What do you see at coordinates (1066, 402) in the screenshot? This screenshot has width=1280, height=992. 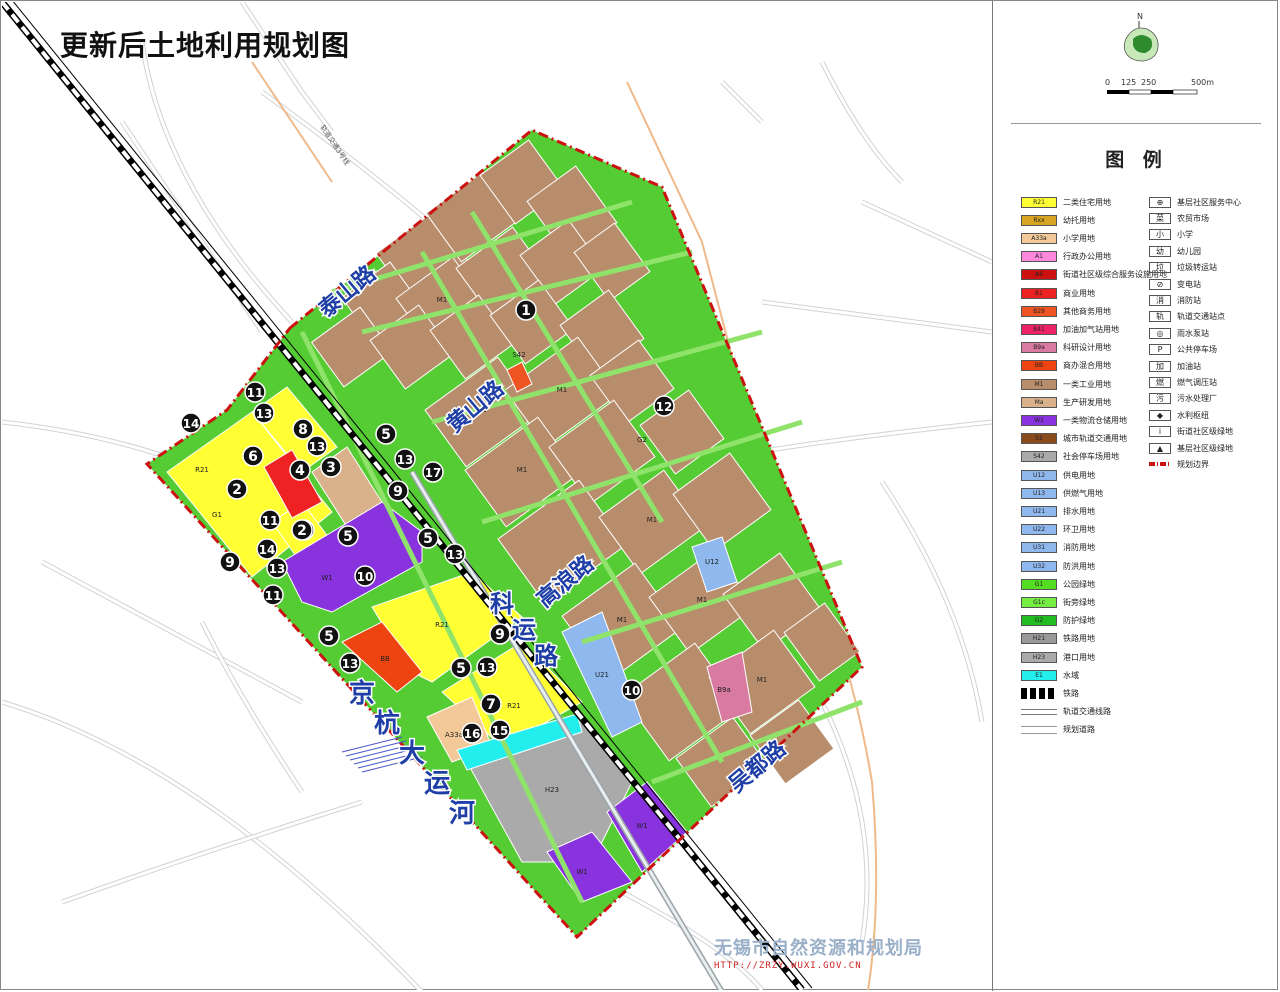 I see `legend-item-ma: Ma 生产研发用地` at bounding box center [1066, 402].